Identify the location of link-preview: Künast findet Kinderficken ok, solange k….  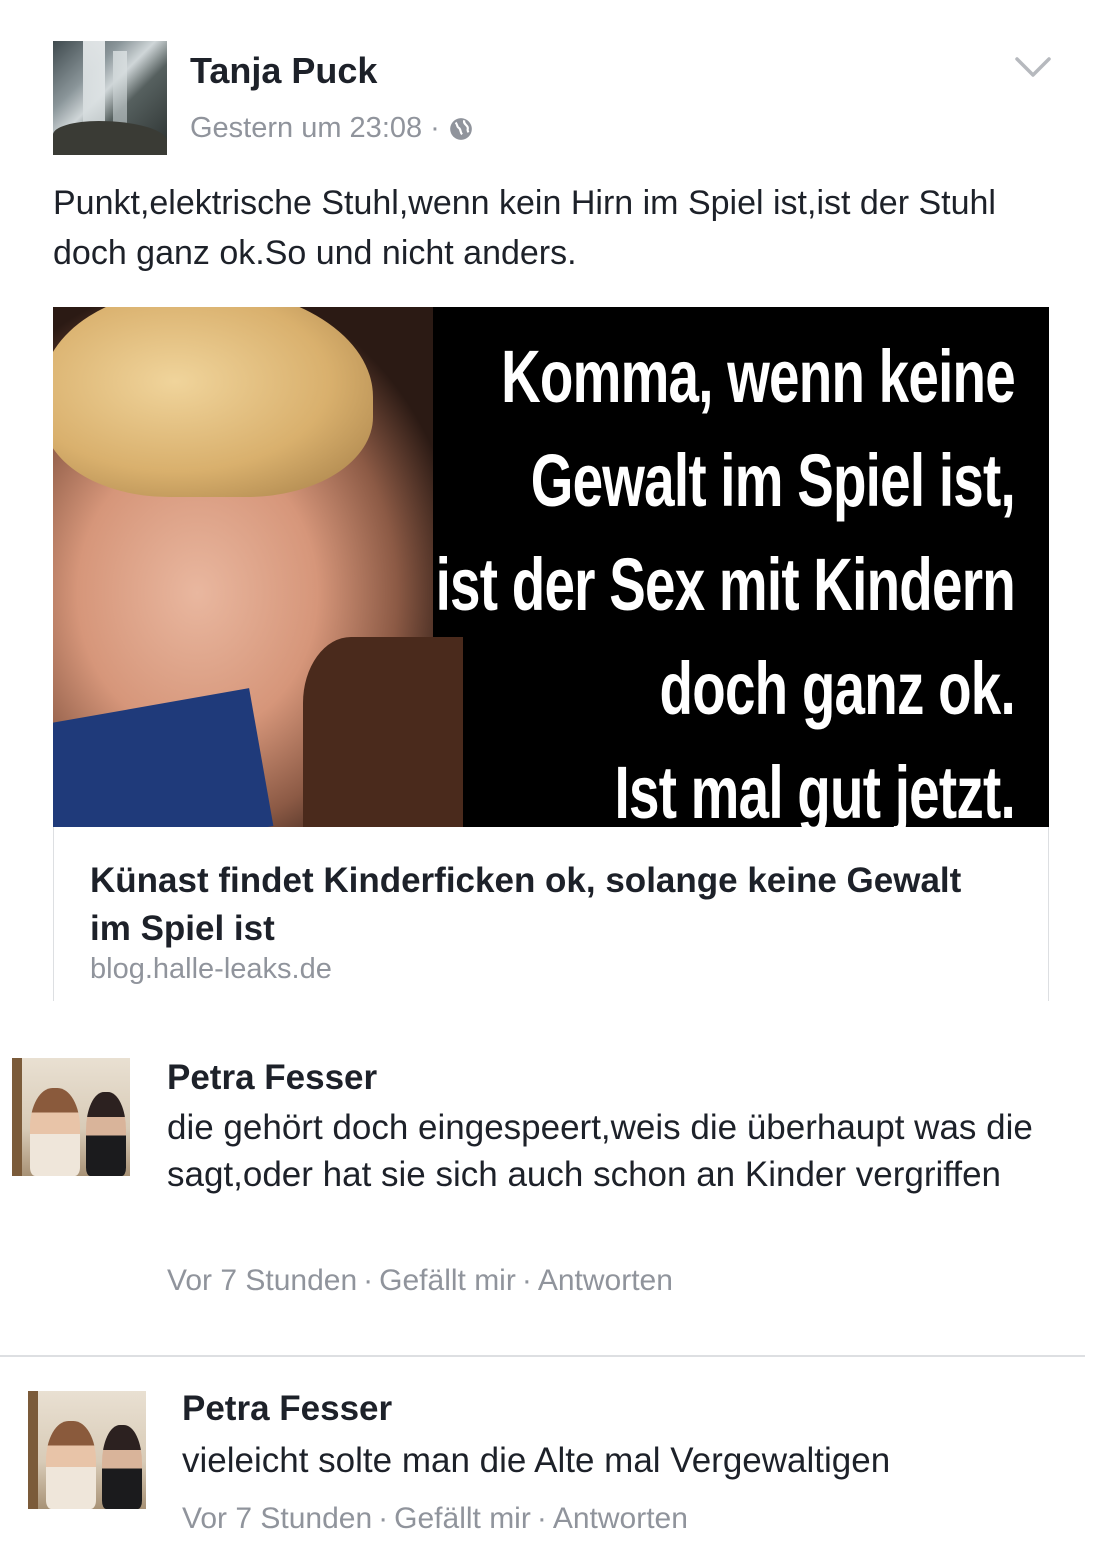
(551, 914).